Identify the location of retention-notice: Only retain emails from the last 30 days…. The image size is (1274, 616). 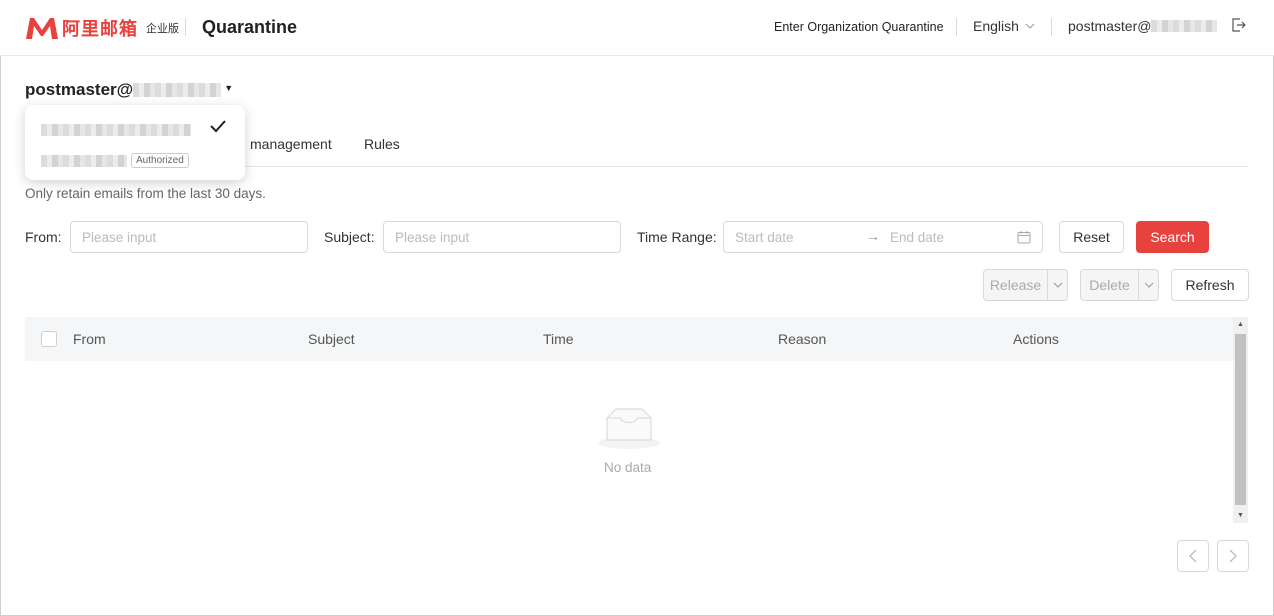
(145, 193).